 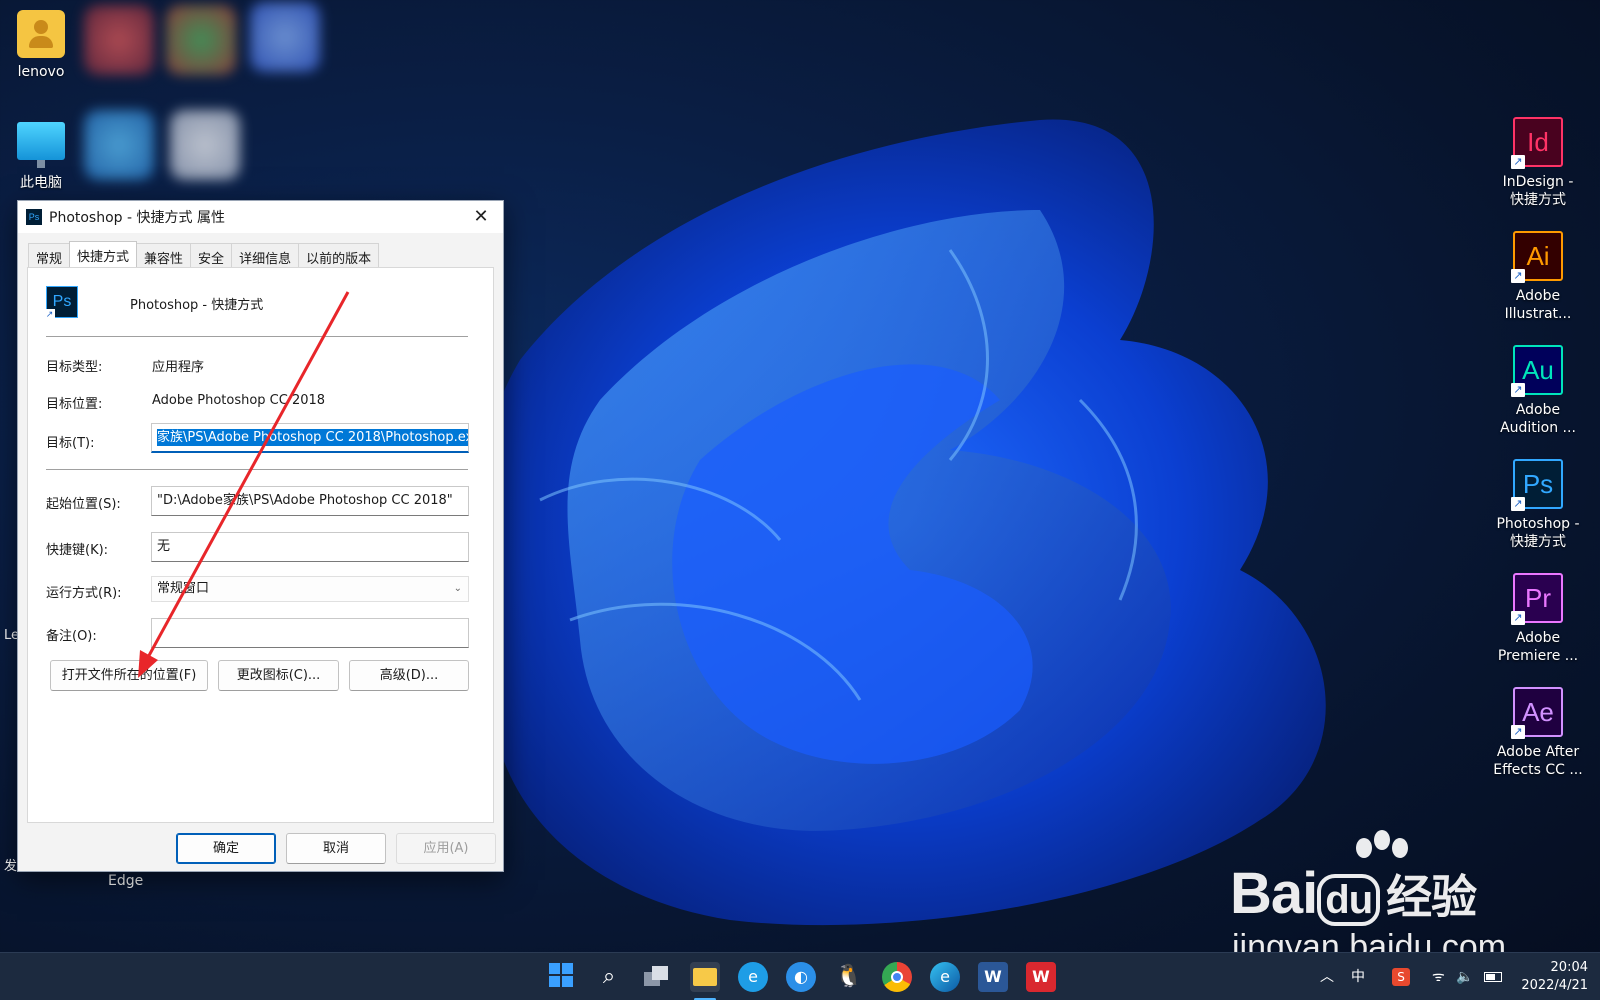 What do you see at coordinates (260, 217) in the screenshot?
I see `dialog-titlebar: Ps Photoshop - 快捷方式 属性 ✕` at bounding box center [260, 217].